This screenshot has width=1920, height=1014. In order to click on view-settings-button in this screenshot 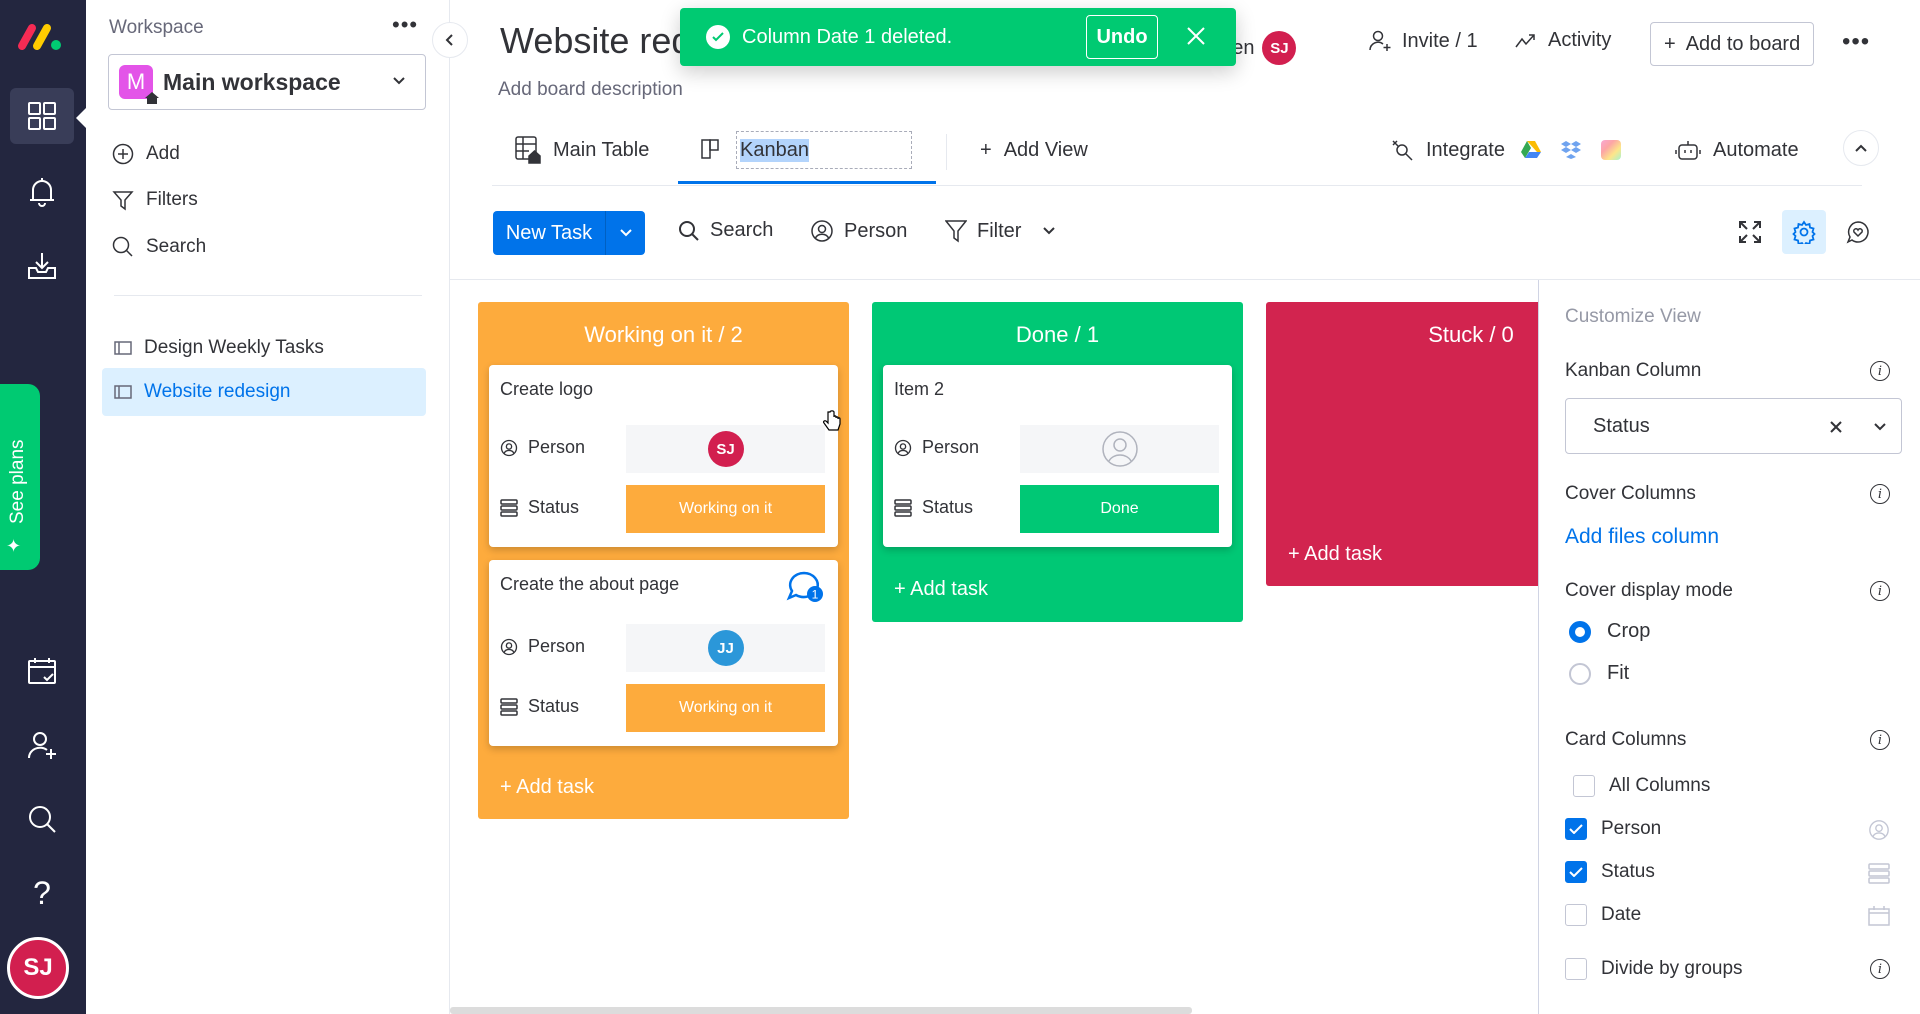, I will do `click(1804, 232)`.